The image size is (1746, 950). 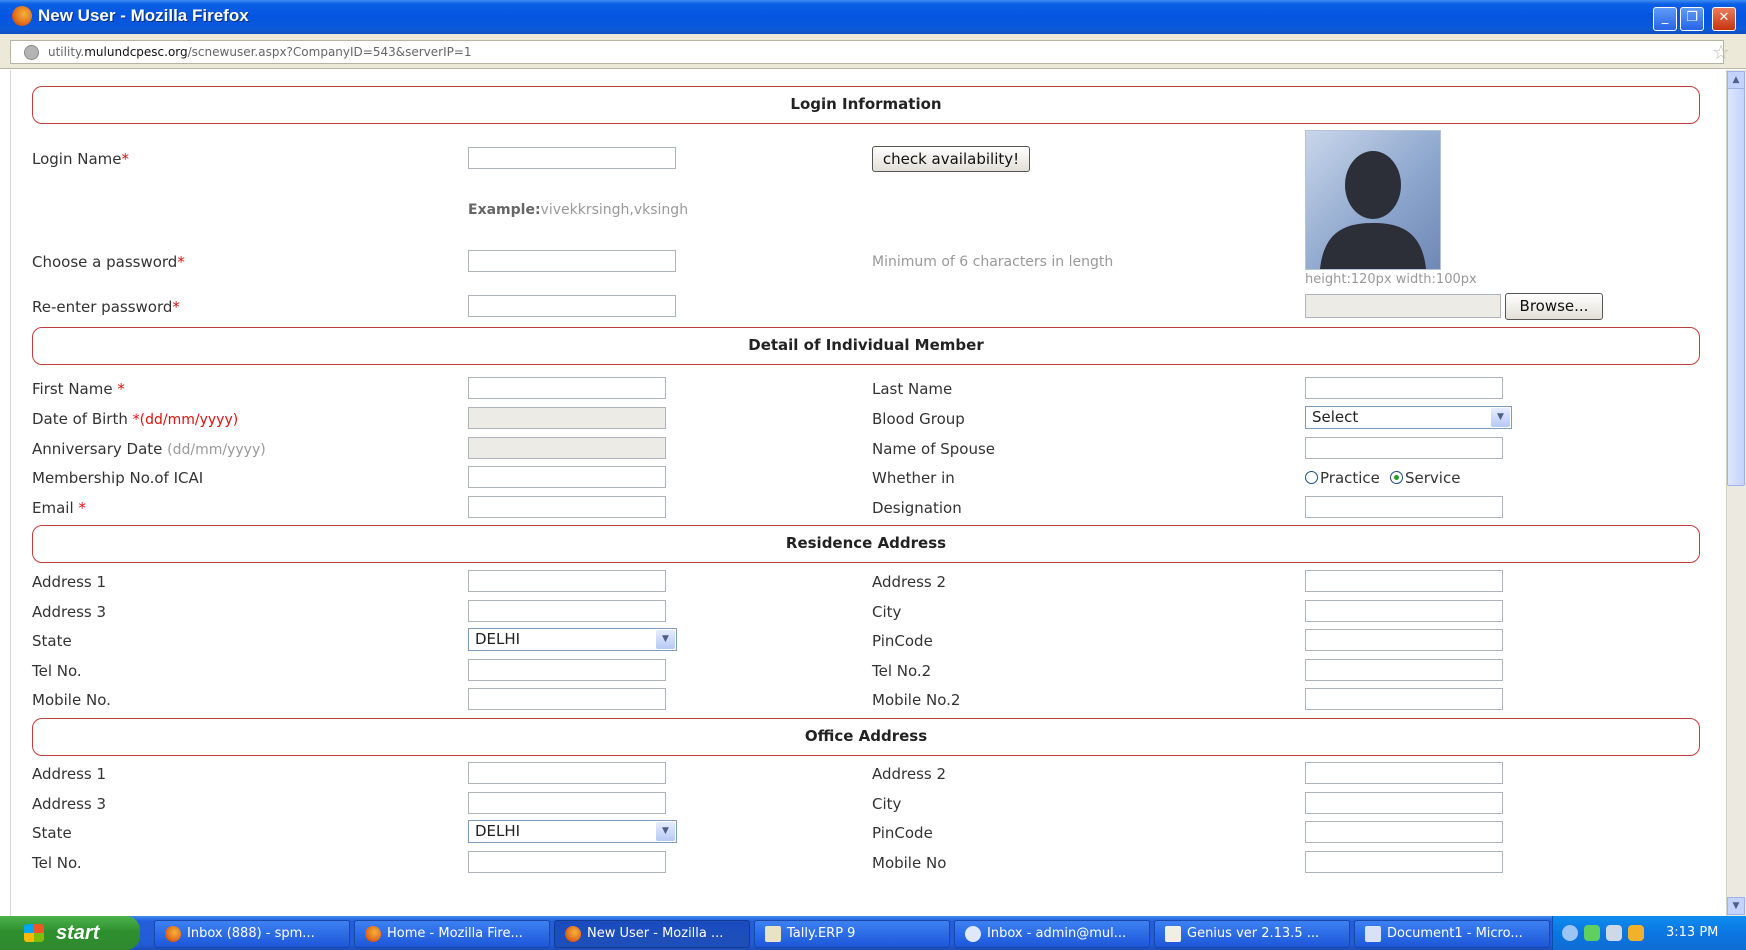 I want to click on genius-app-icon, so click(x=1173, y=934).